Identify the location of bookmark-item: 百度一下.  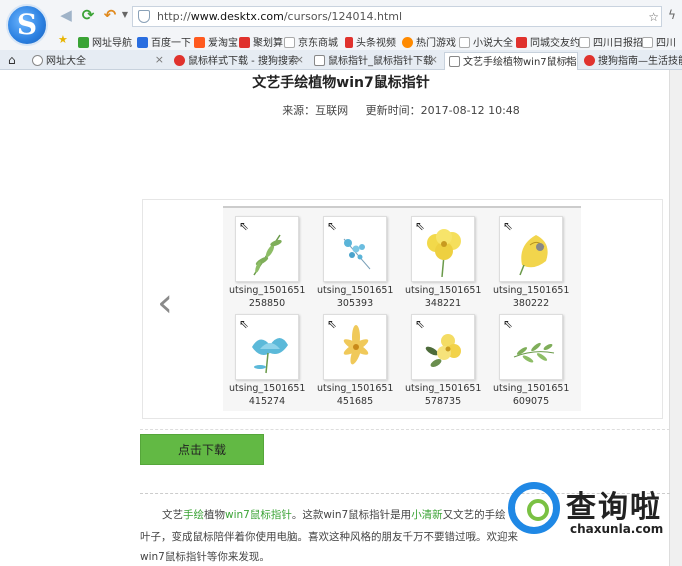
(164, 41).